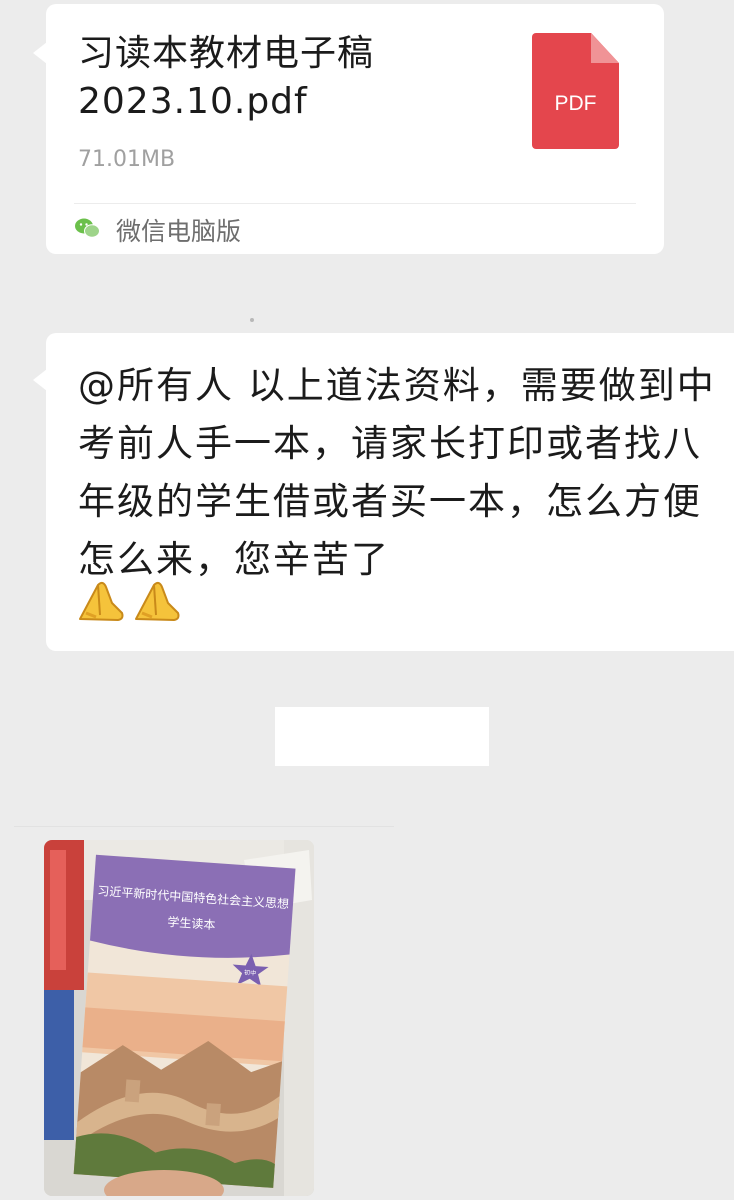 Image resolution: width=734 pixels, height=1200 pixels. What do you see at coordinates (87, 228) in the screenshot?
I see `wechat-icon` at bounding box center [87, 228].